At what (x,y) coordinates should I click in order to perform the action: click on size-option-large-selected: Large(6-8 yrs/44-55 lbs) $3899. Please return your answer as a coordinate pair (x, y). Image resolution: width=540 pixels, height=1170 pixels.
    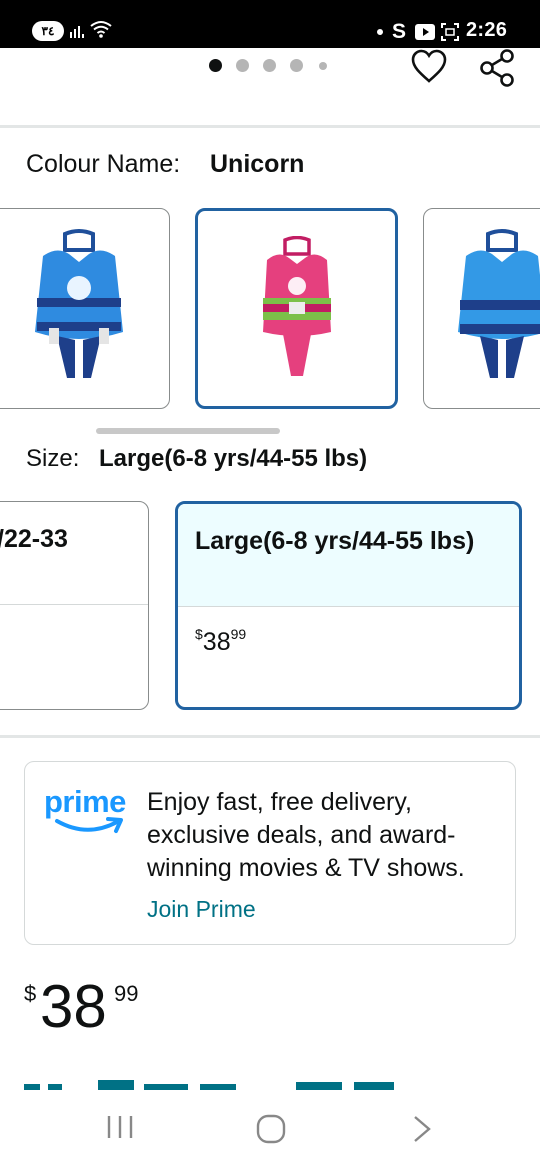
    Looking at the image, I should click on (348, 605).